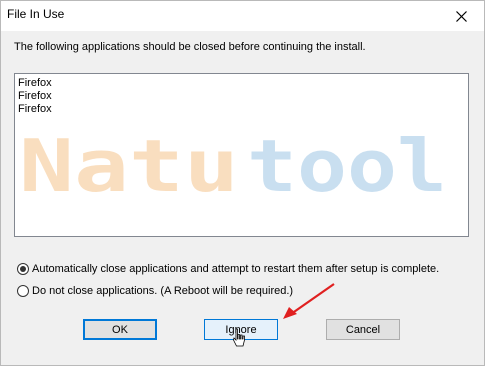  I want to click on do-not-close-radio, so click(23, 291).